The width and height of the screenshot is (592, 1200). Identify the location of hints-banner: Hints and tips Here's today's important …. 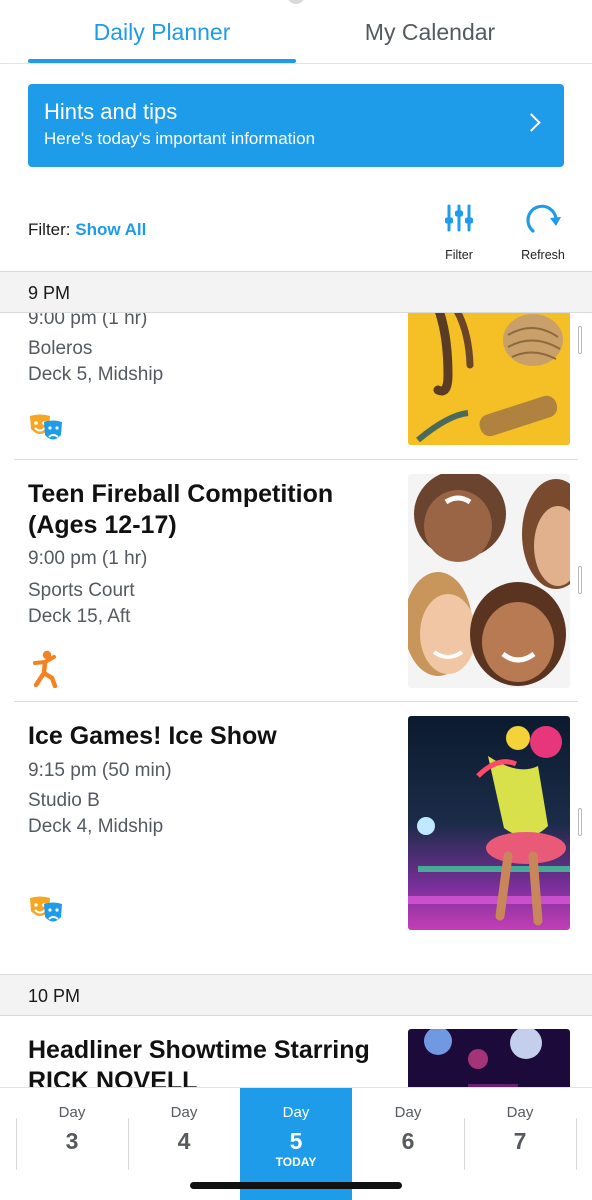
(296, 125).